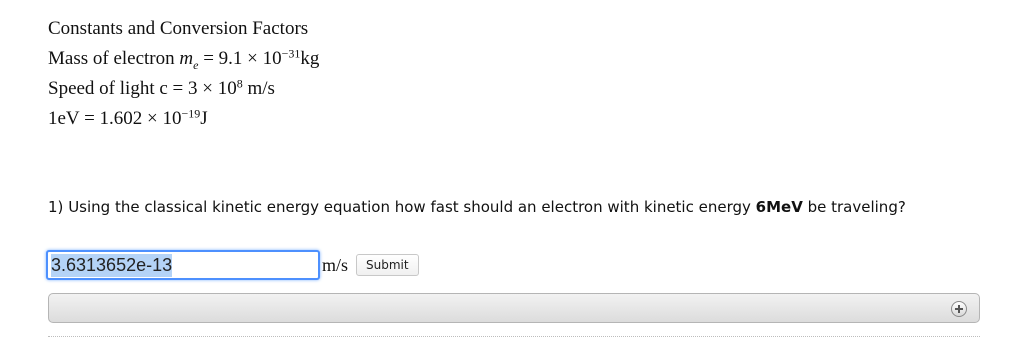 This screenshot has height=358, width=1024. I want to click on electron-volt-unit: J, so click(204, 118).